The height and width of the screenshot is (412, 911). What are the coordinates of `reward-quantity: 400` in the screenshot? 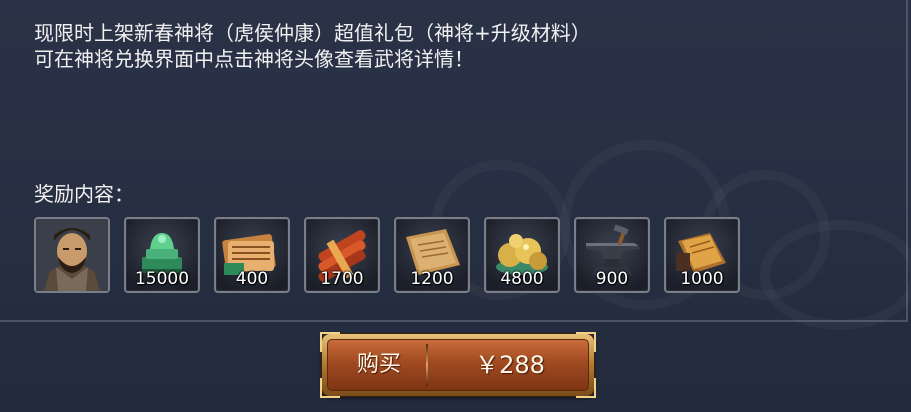 It's located at (252, 279).